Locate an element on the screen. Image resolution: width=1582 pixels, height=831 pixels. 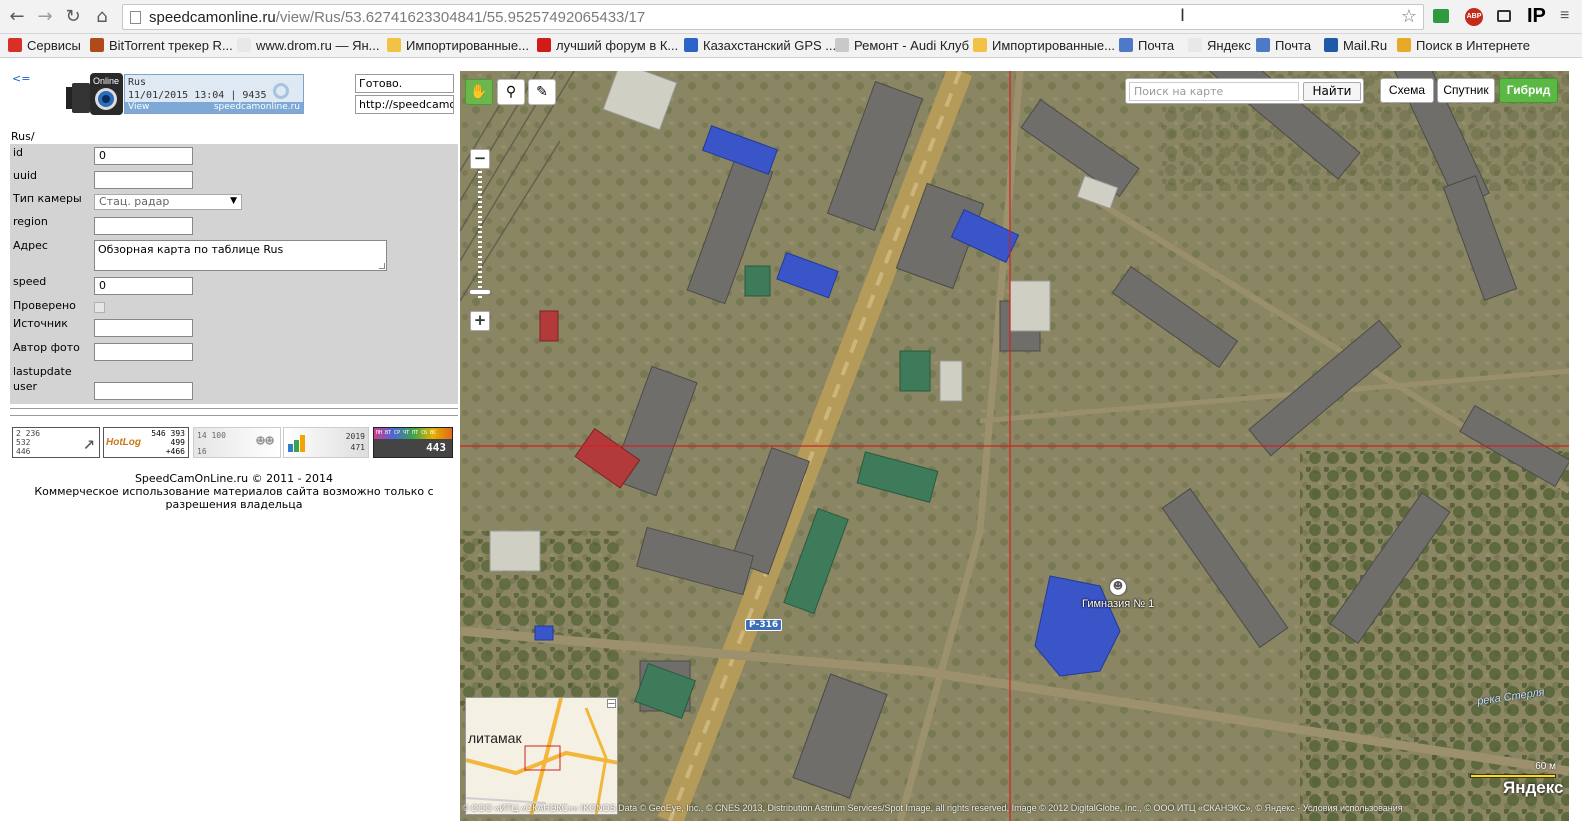
minimap-collapse-icon: — is located at coordinates (611, 703).